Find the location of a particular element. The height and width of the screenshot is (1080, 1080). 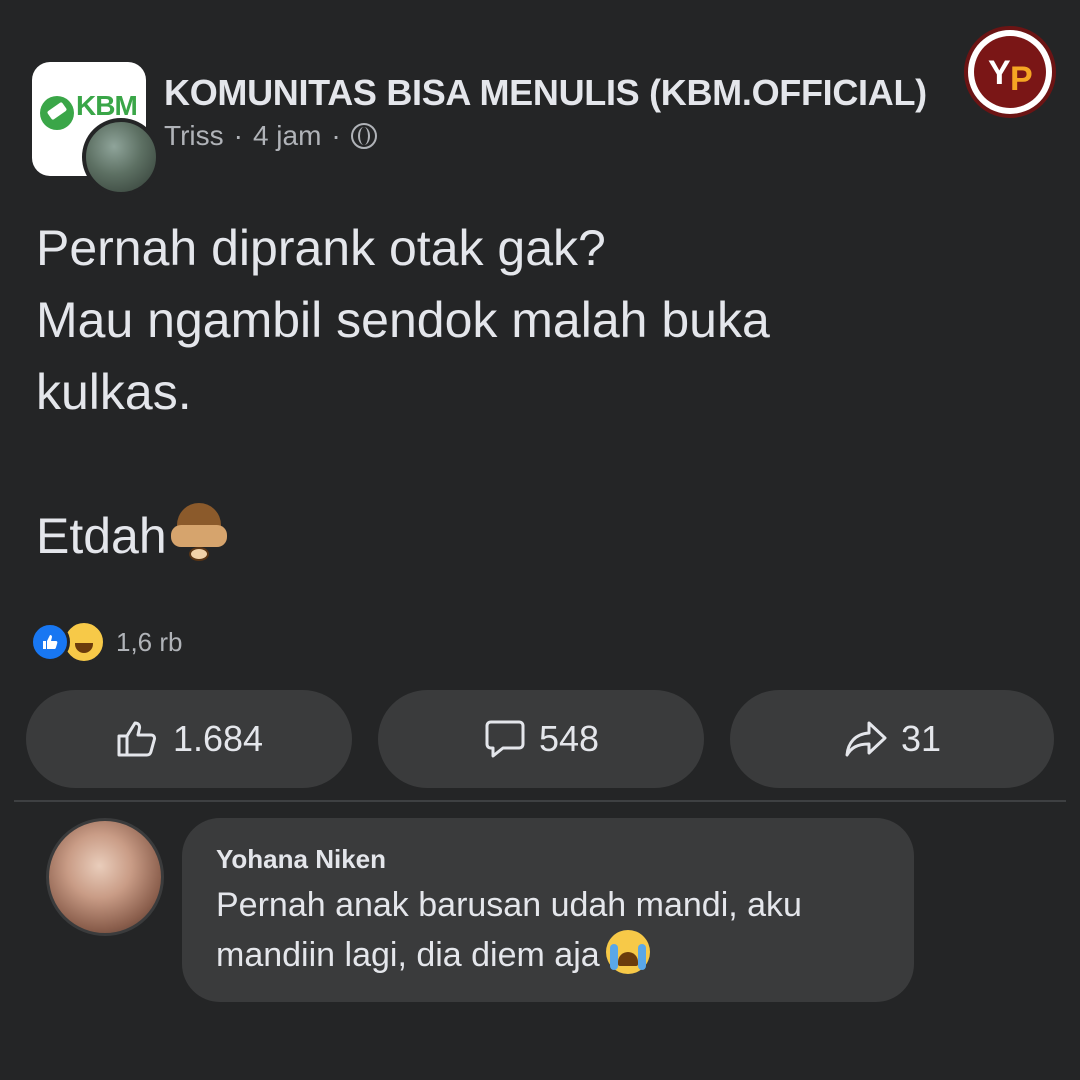

group-name: KOMUNITAS BISA MENULIS (KBM.OFFICIAL) is located at coordinates (545, 93).